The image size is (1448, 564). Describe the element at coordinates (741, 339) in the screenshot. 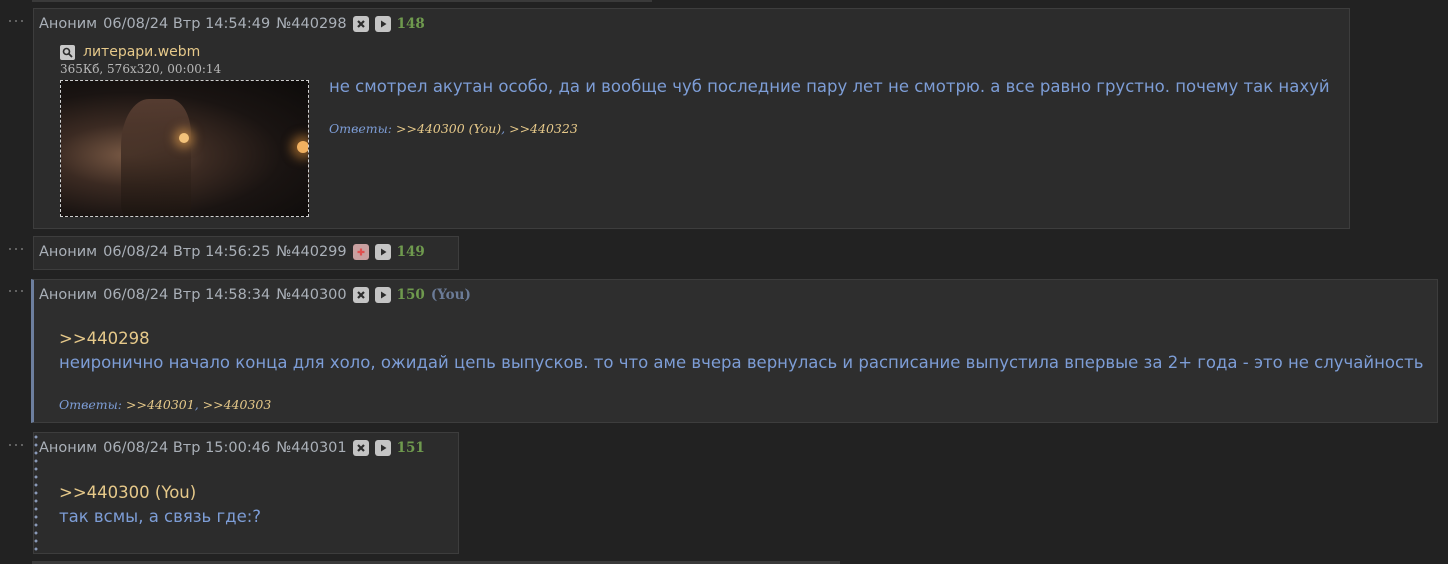

I see `quote-link: >>440298` at that location.